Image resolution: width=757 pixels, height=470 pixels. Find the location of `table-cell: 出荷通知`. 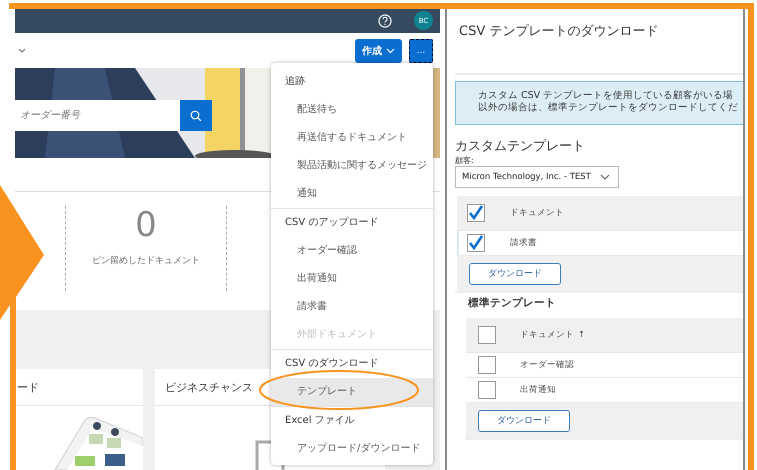

table-cell: 出荷通知 is located at coordinates (538, 390).